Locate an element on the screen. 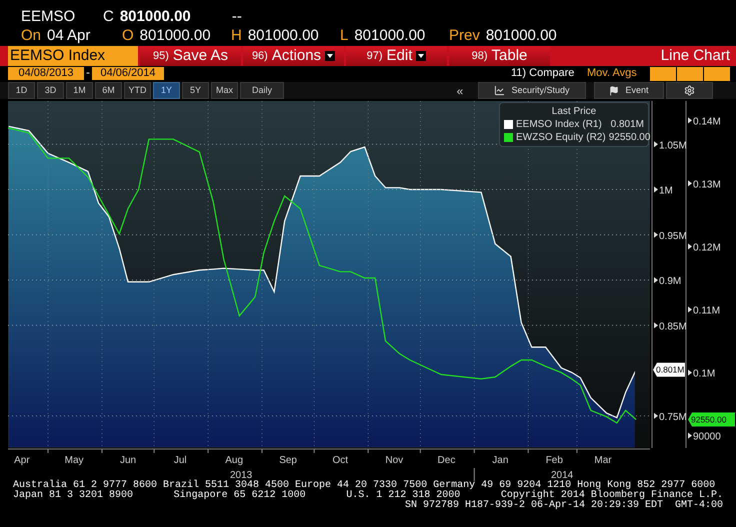 This screenshot has width=736, height=527. axis-tick-label: 0.95M is located at coordinates (670, 236).